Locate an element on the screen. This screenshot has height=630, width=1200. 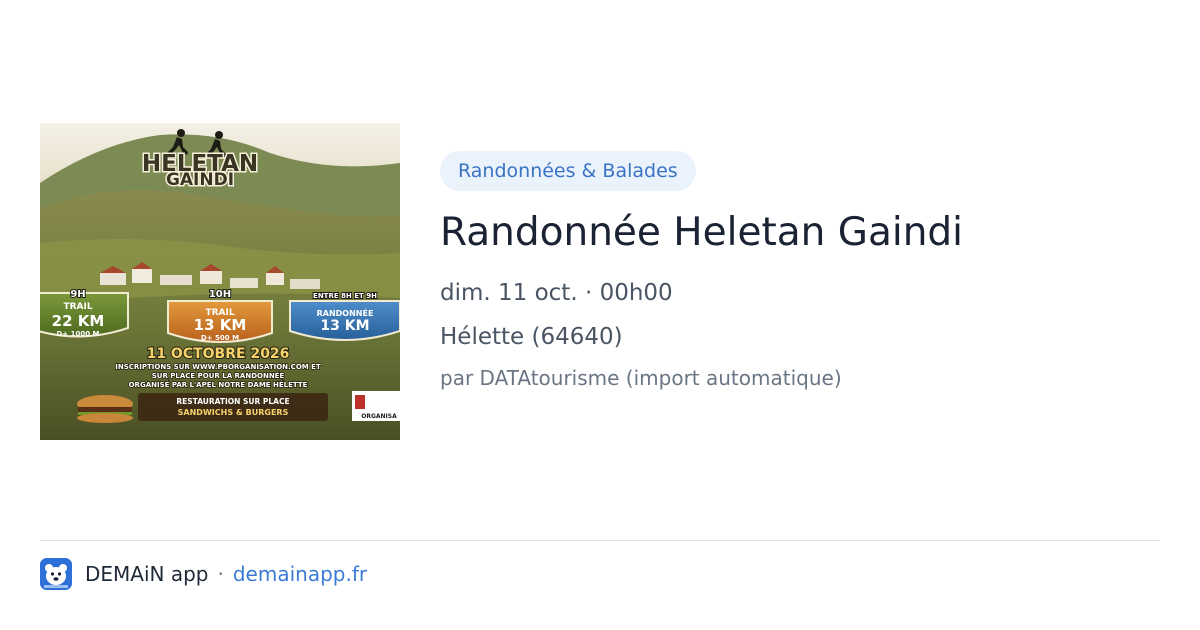
badge-elevation: D+ 500 M is located at coordinates (220, 338).